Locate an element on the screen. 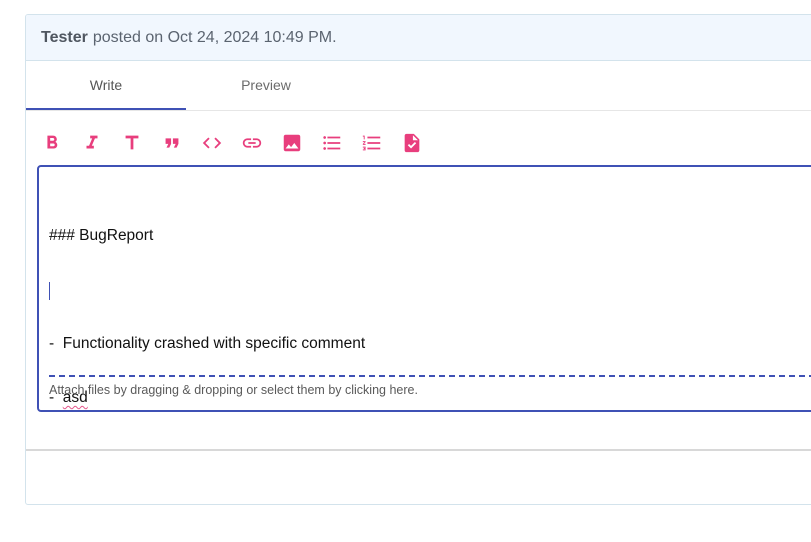 Image resolution: width=811 pixels, height=542 pixels. tab-write: Write is located at coordinates (106, 85).